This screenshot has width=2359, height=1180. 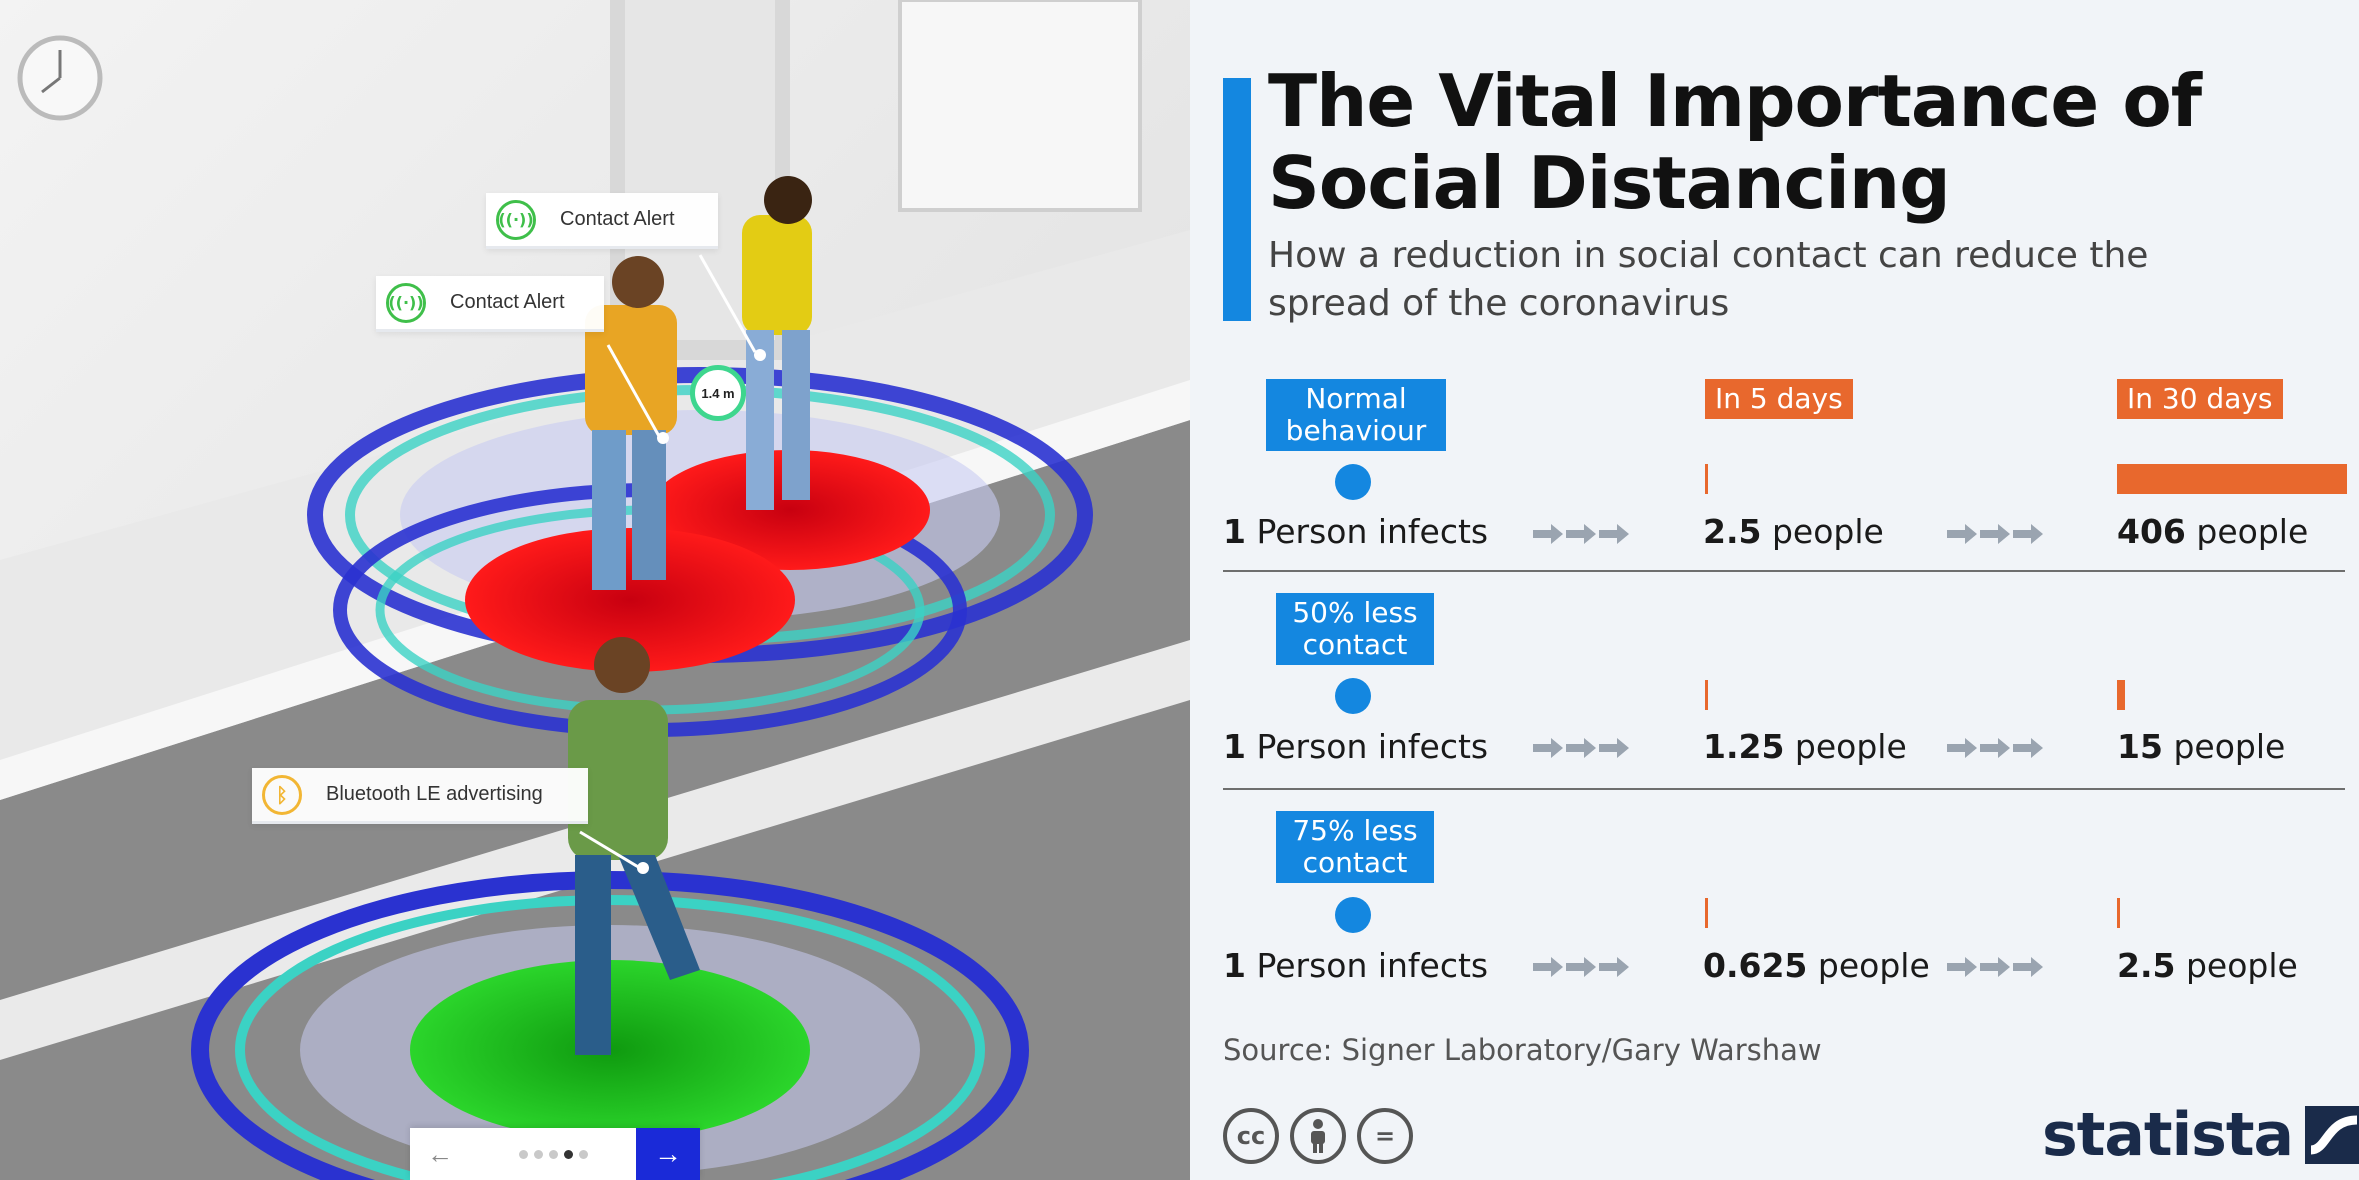 I want to click on arrow-left-icon: ←, so click(x=440, y=1154).